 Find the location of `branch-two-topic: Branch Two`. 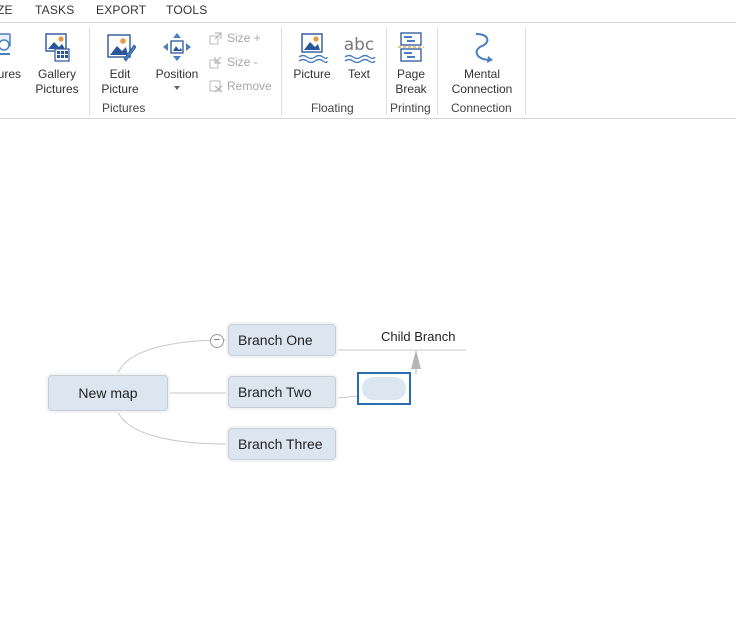

branch-two-topic: Branch Two is located at coordinates (282, 392).